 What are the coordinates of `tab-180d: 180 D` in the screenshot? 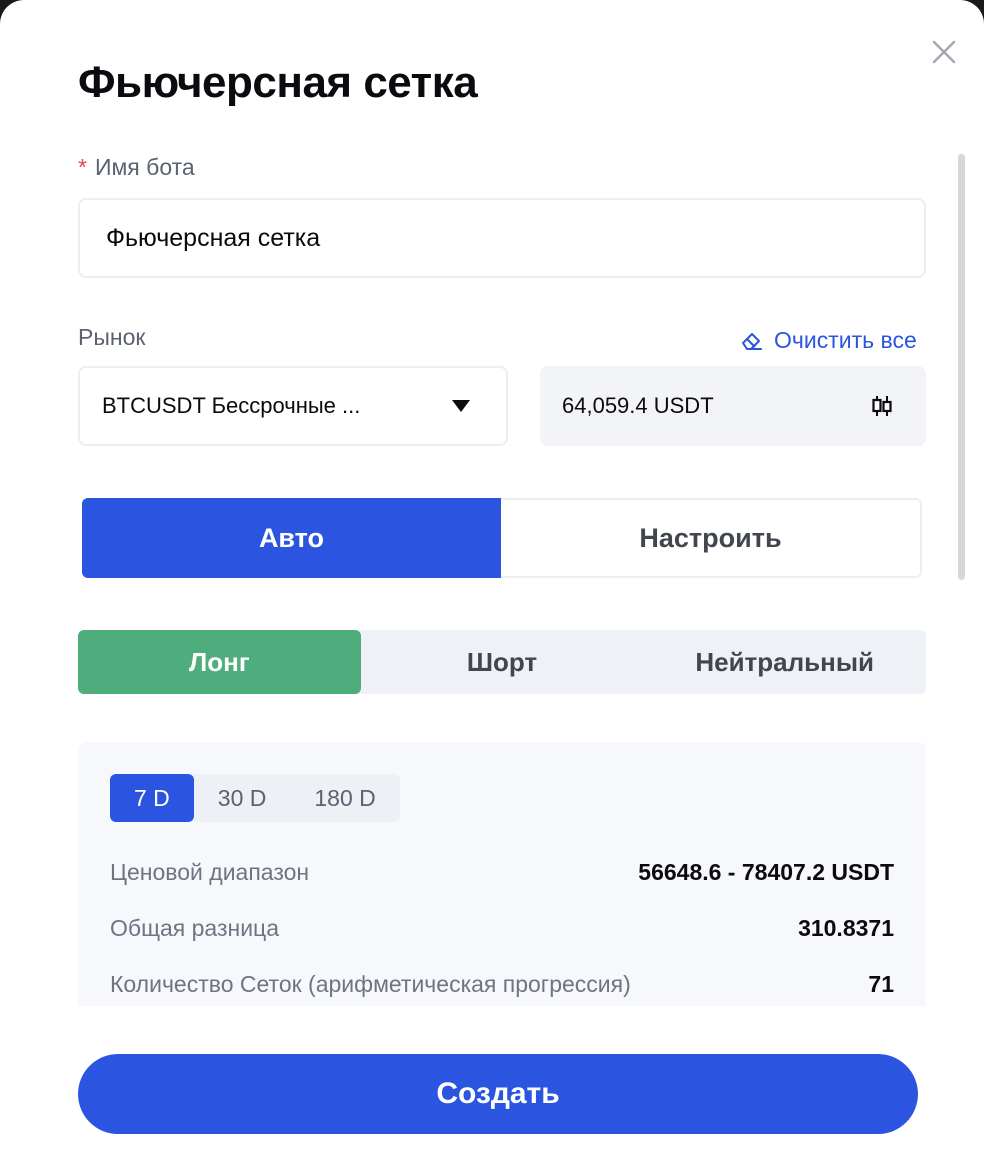 It's located at (344, 798).